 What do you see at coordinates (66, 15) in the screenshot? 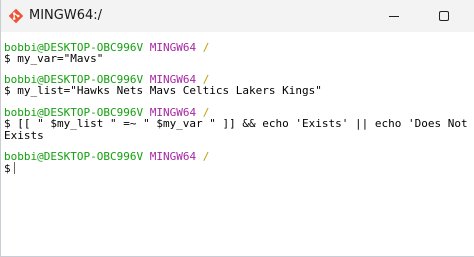
I see `window-title: MINGW64:/` at bounding box center [66, 15].